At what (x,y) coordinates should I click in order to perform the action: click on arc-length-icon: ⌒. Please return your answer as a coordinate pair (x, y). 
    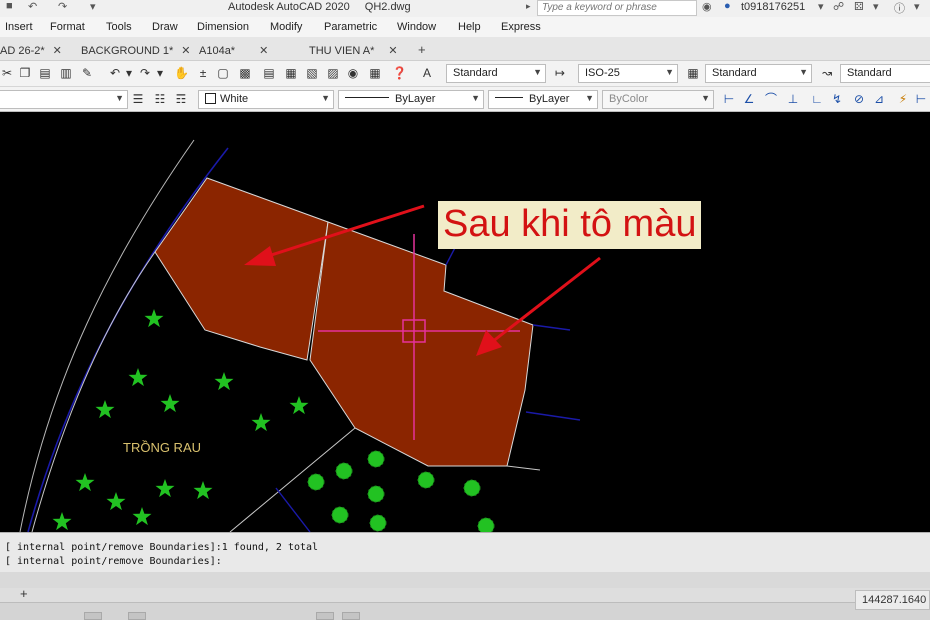
    Looking at the image, I should click on (771, 99).